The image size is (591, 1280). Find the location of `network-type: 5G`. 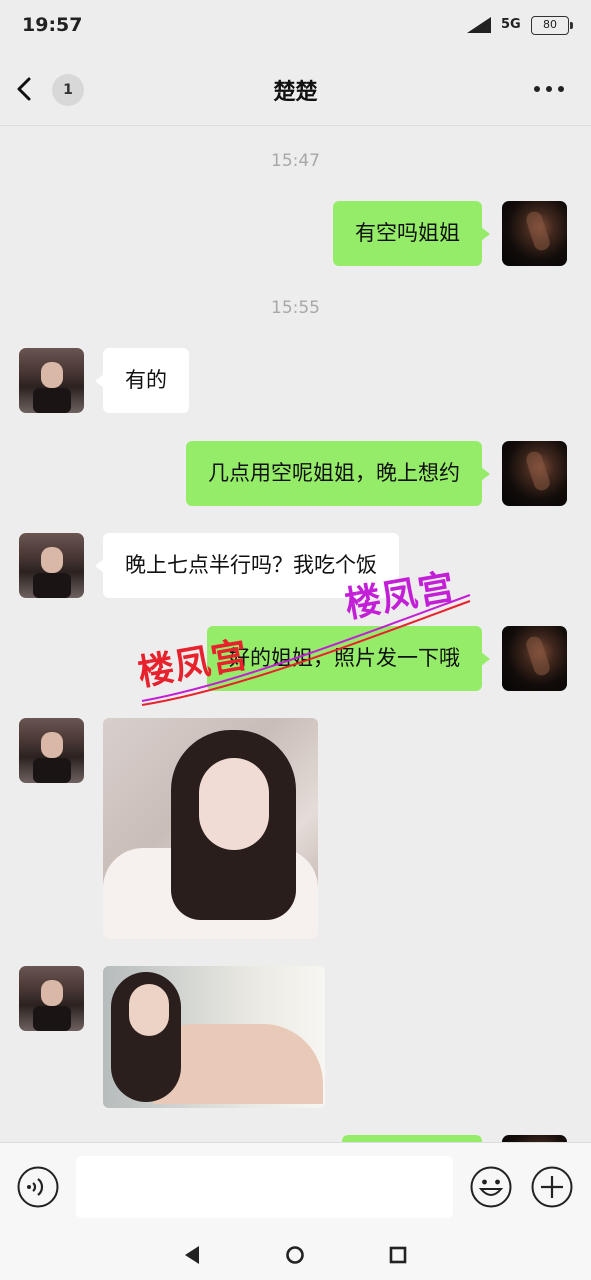

network-type: 5G is located at coordinates (511, 24).